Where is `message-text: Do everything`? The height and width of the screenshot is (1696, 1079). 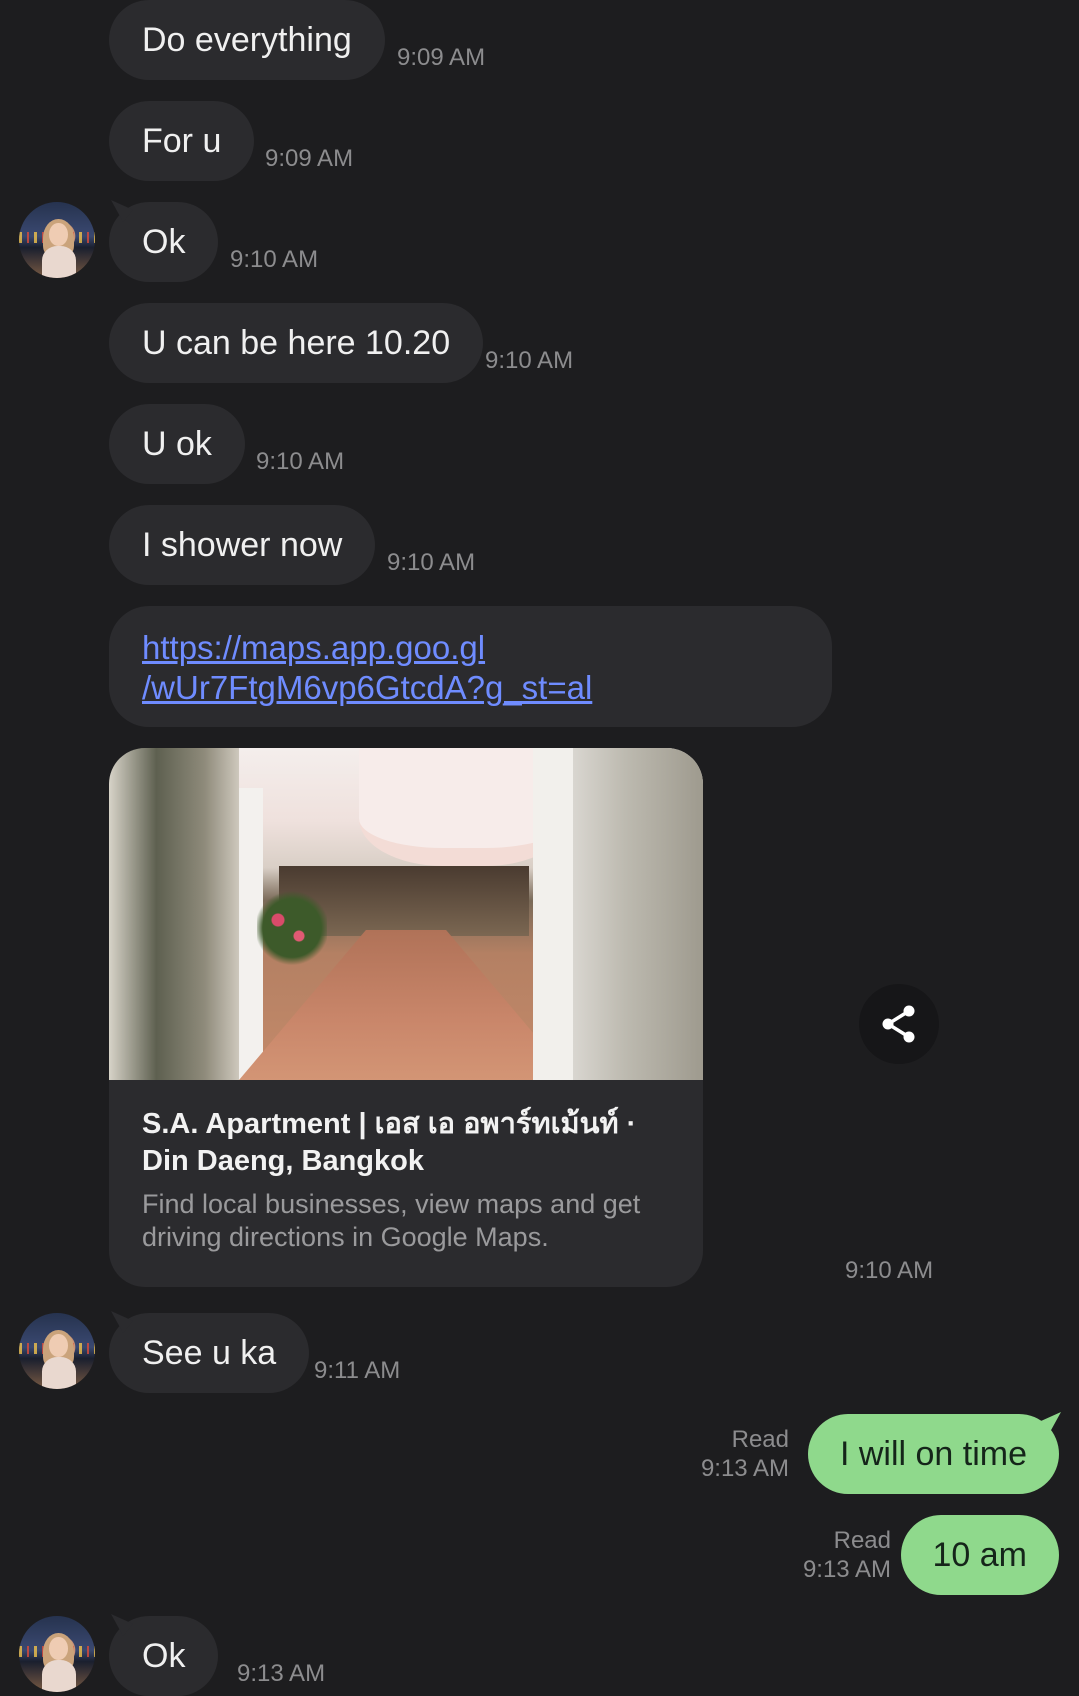 message-text: Do everything is located at coordinates (247, 39).